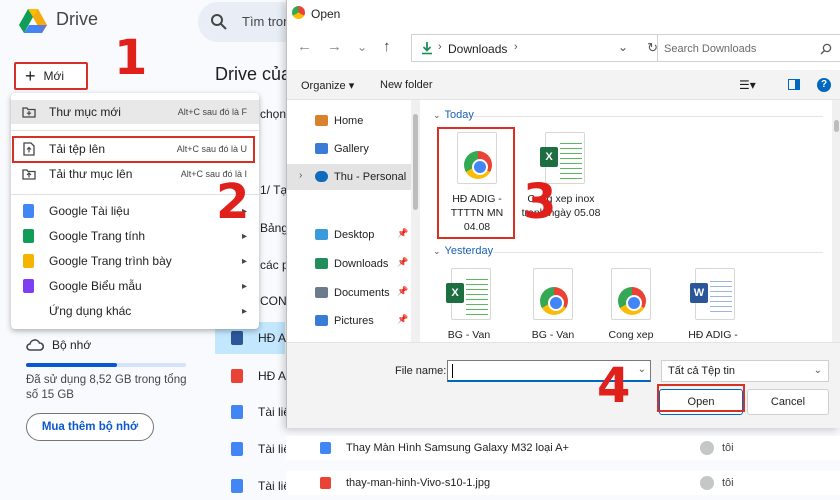 This screenshot has height=500, width=840. I want to click on file-list-scrollbar, so click(836, 221).